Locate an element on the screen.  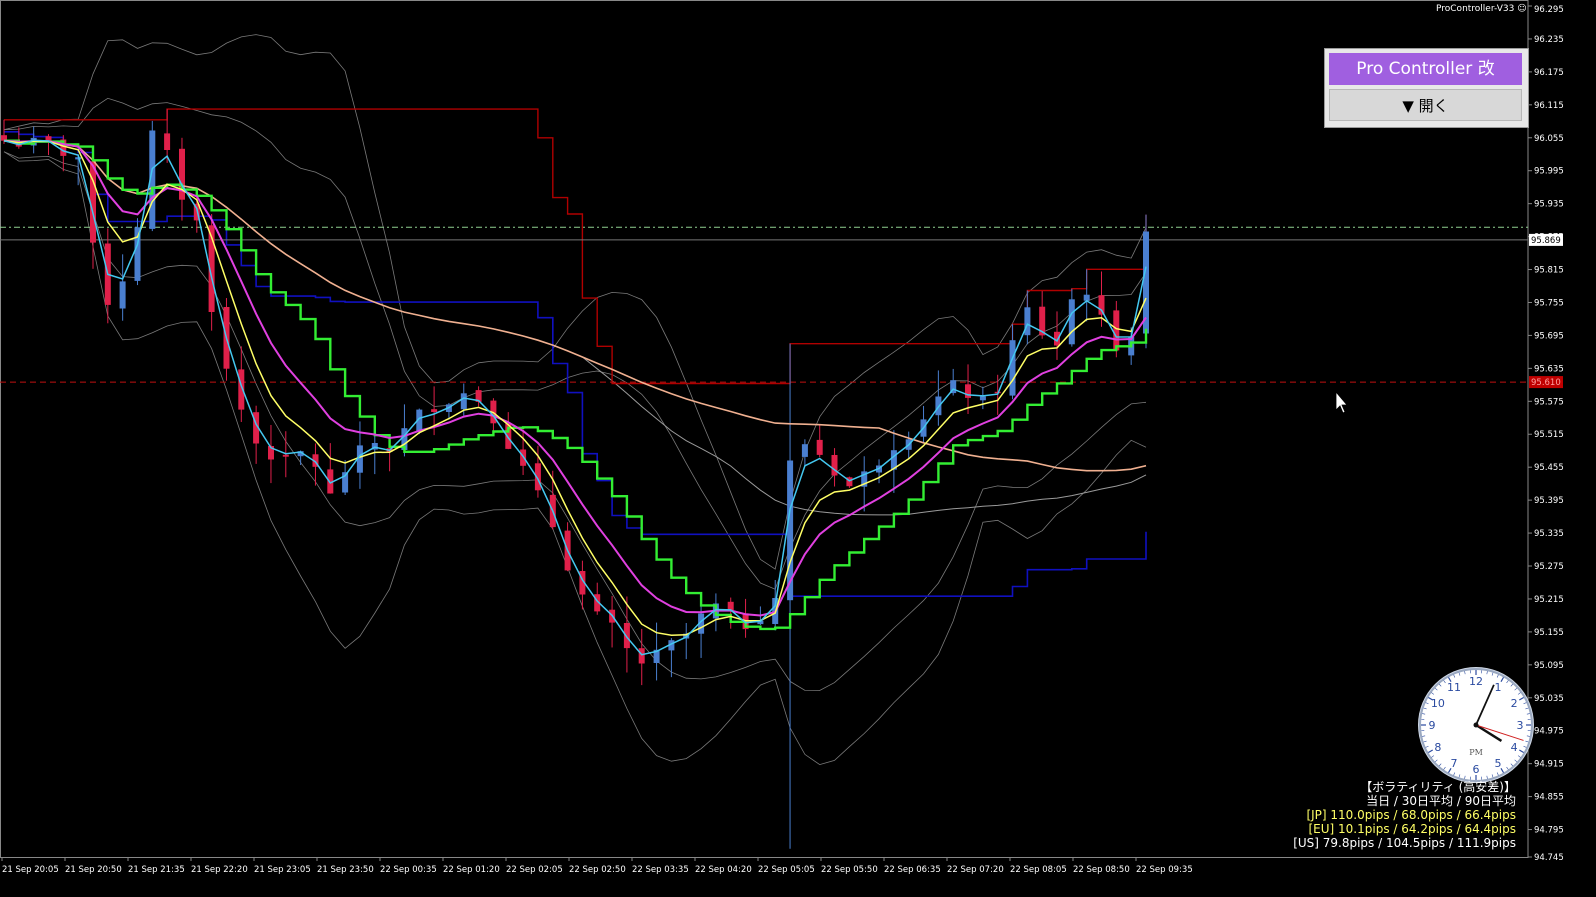
xtick-label: 22 Sep 02:05 is located at coordinates (534, 870).